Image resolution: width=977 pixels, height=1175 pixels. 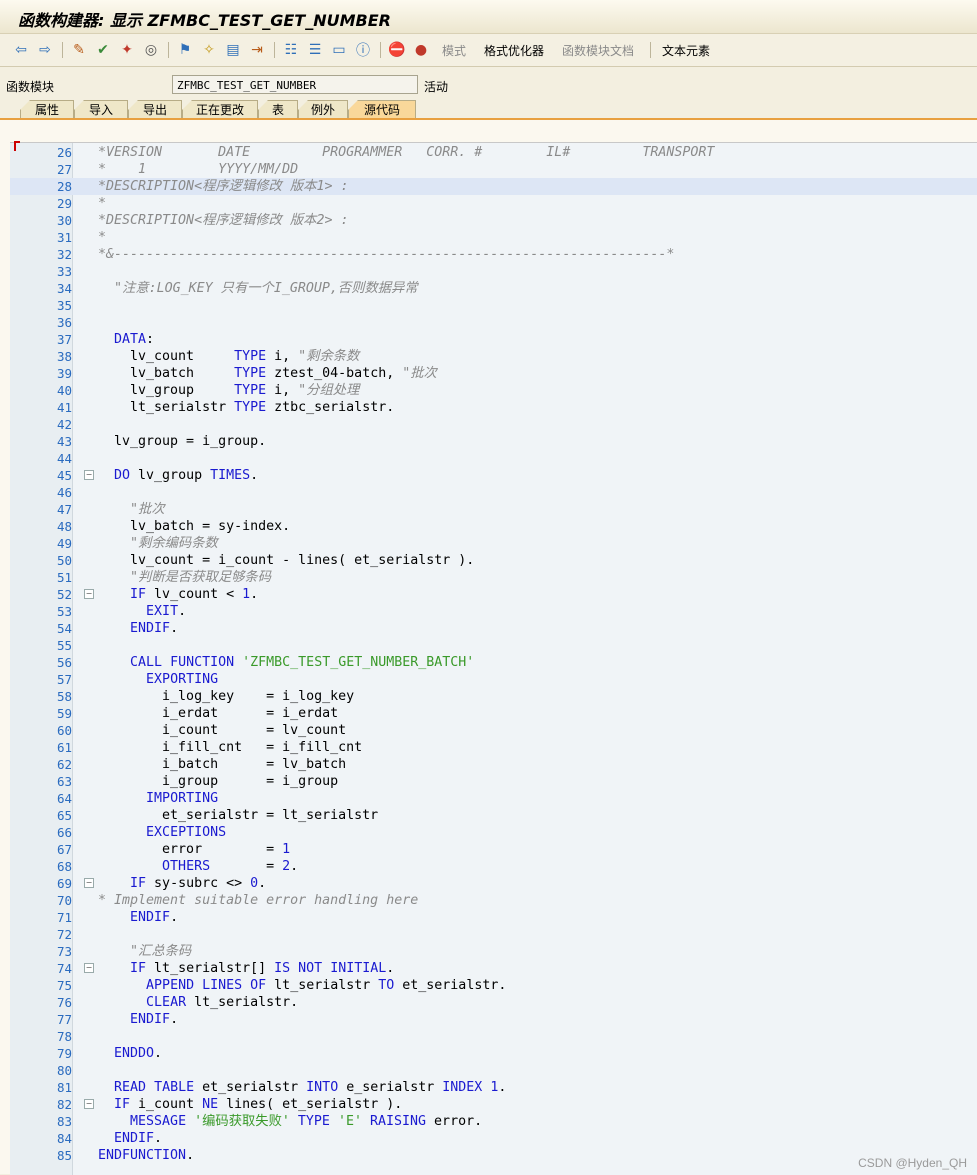 What do you see at coordinates (151, 50) in the screenshot?
I see `test-icon: ◎` at bounding box center [151, 50].